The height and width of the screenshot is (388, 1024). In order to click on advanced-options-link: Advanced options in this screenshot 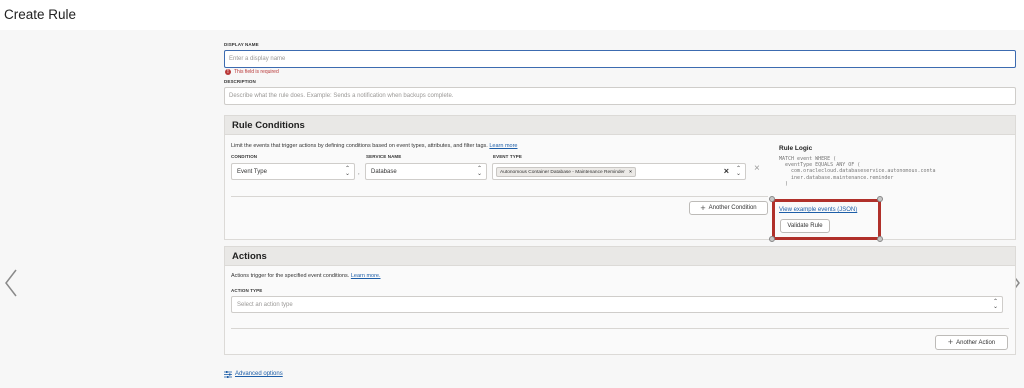, I will do `click(253, 374)`.